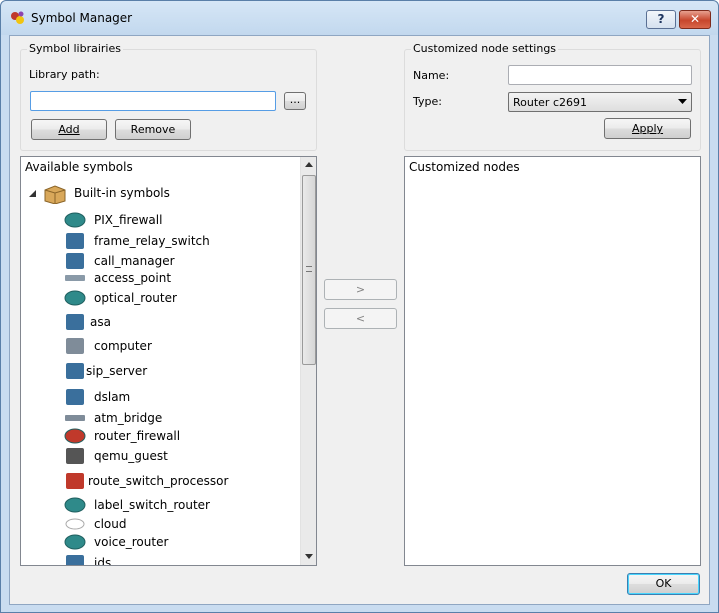 This screenshot has height=613, width=719. Describe the element at coordinates (75, 542) in the screenshot. I see `voice-router-icon` at that location.